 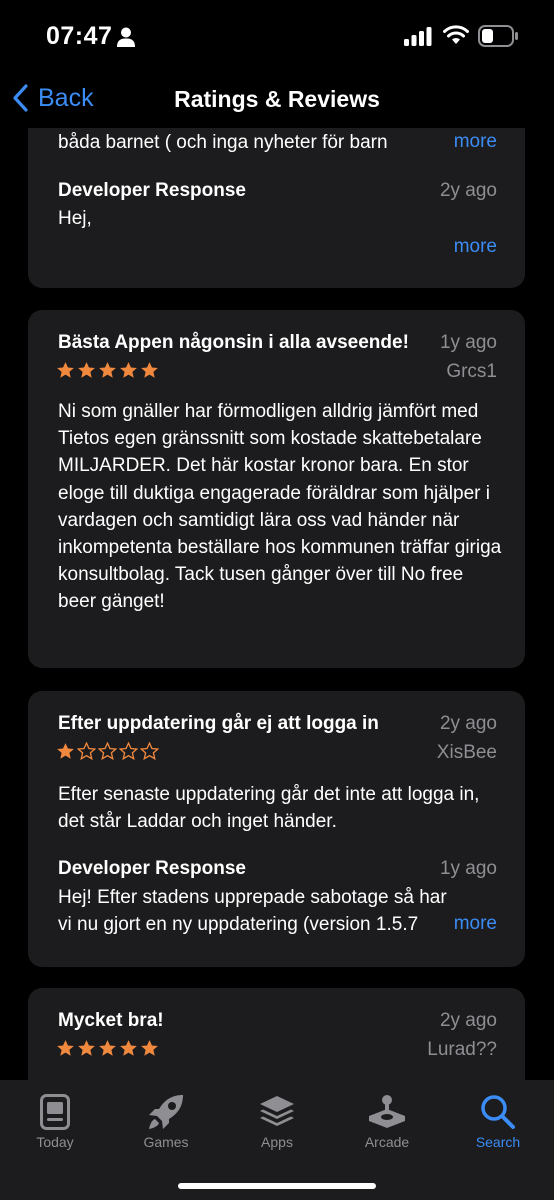 What do you see at coordinates (498, 1112) in the screenshot?
I see `search-icon` at bounding box center [498, 1112].